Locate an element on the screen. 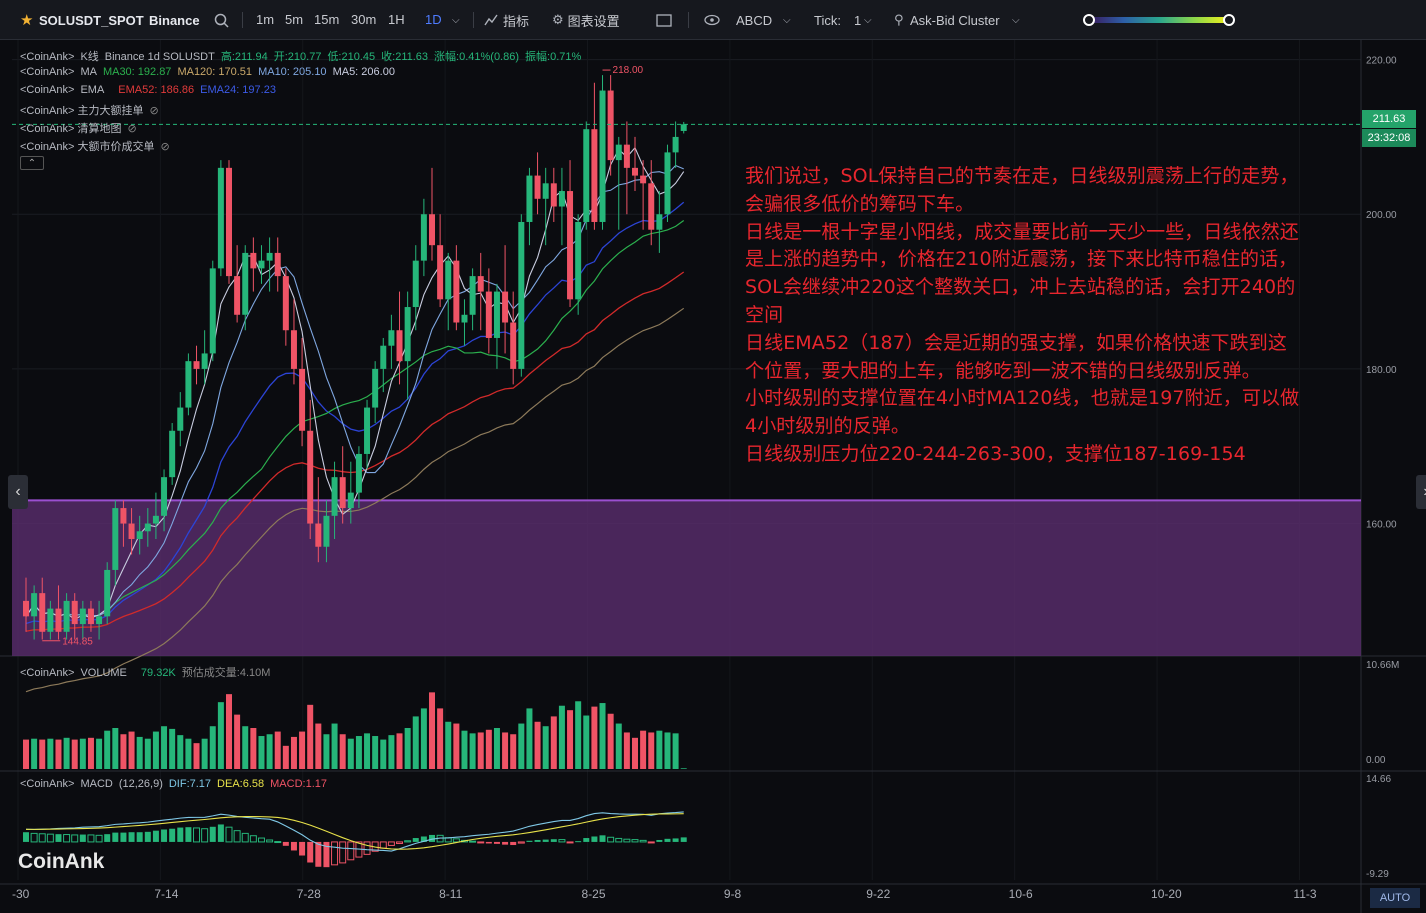 The image size is (1426, 913). scroll-left-button: ‹ is located at coordinates (18, 492).